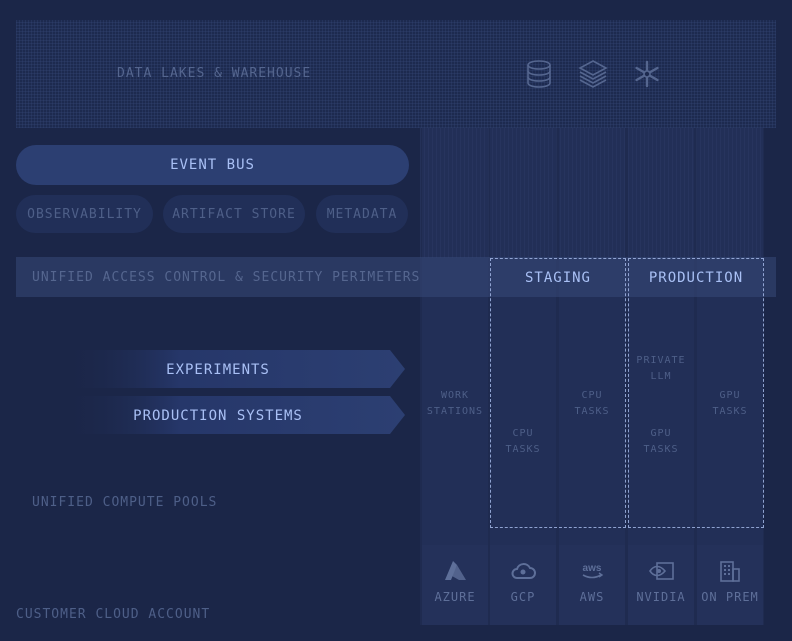 The height and width of the screenshot is (641, 792). What do you see at coordinates (661, 585) in the screenshot?
I see `provider-nvidia` at bounding box center [661, 585].